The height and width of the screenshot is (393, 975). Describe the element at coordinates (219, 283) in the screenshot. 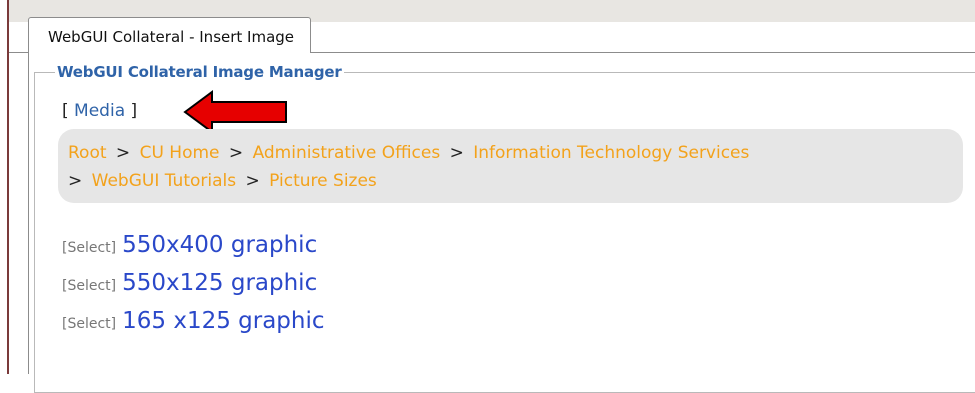

I see `file-name-link: 550x125 graphic` at that location.